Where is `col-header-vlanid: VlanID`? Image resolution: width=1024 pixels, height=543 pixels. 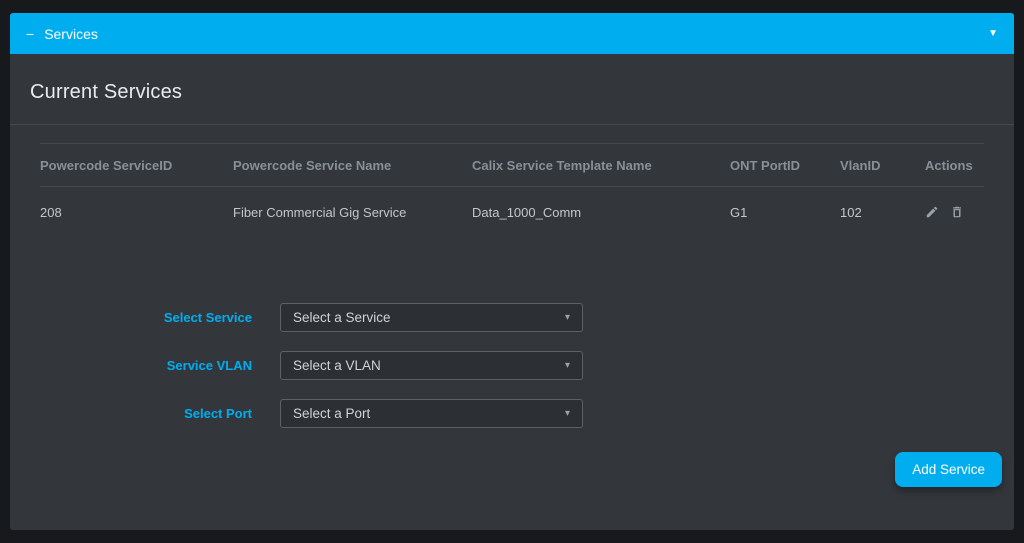
col-header-vlanid: VlanID is located at coordinates (860, 165).